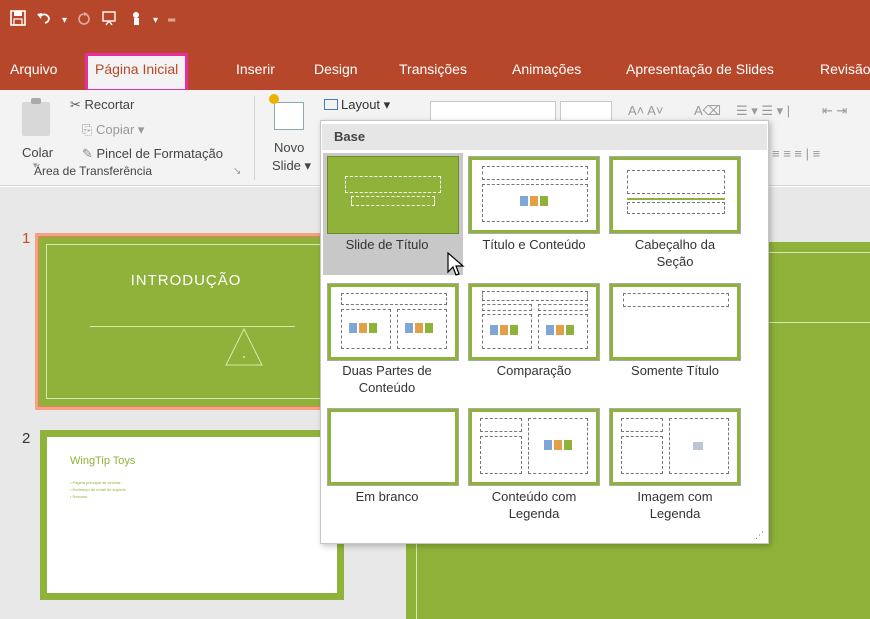  I want to click on layout-label: Conteúdo com, so click(534, 496).